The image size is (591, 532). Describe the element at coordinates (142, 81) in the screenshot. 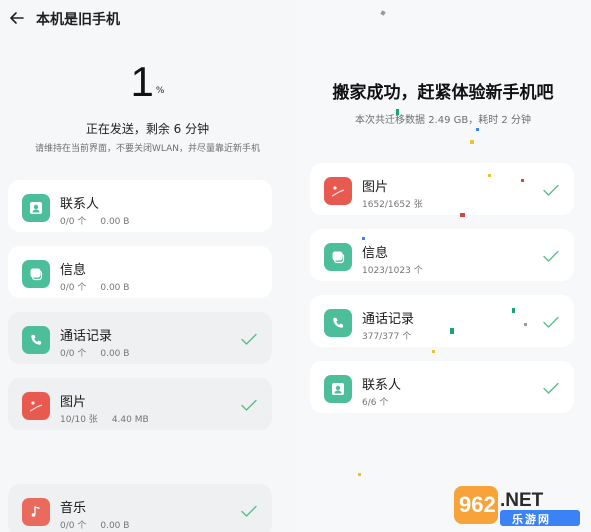

I see `progress-value: 1` at that location.